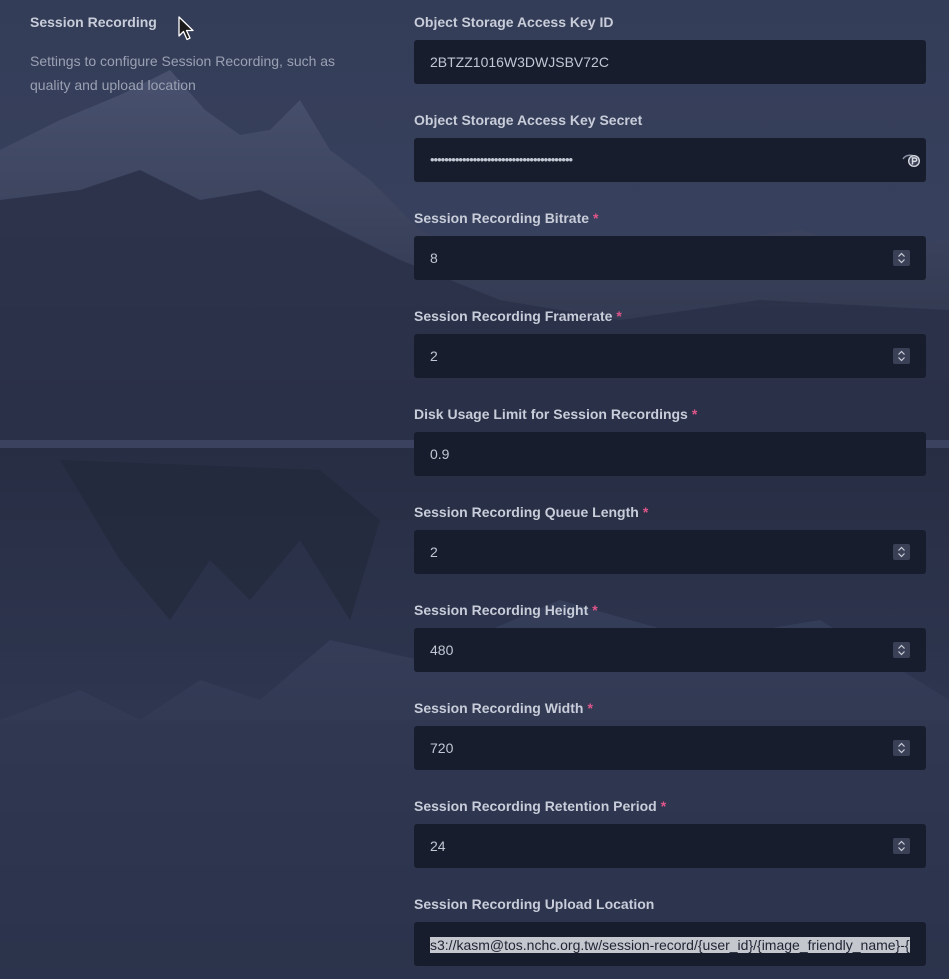 The height and width of the screenshot is (979, 949). I want to click on section-title: Session Recording, so click(93, 22).